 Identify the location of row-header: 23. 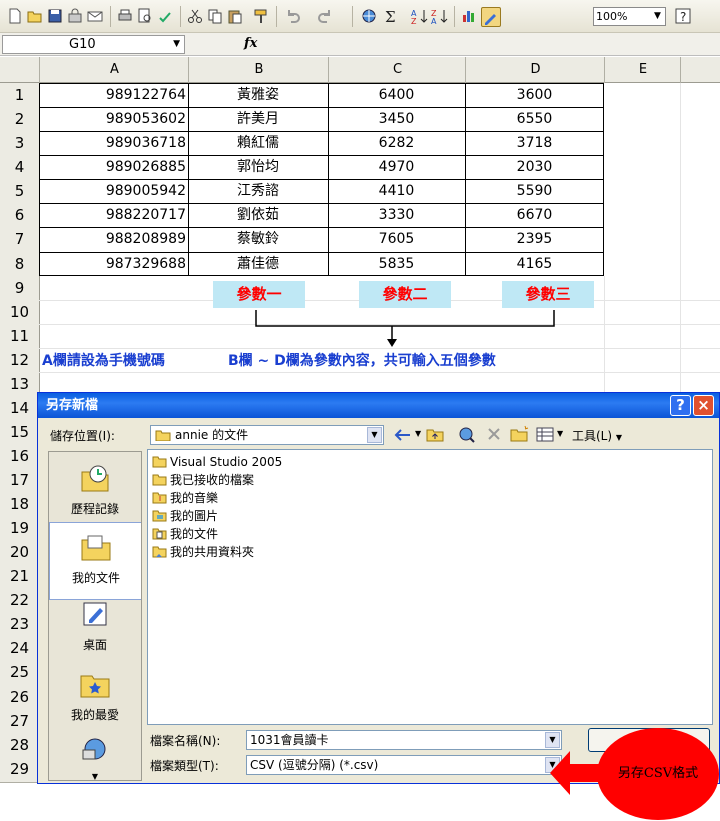
(20, 624).